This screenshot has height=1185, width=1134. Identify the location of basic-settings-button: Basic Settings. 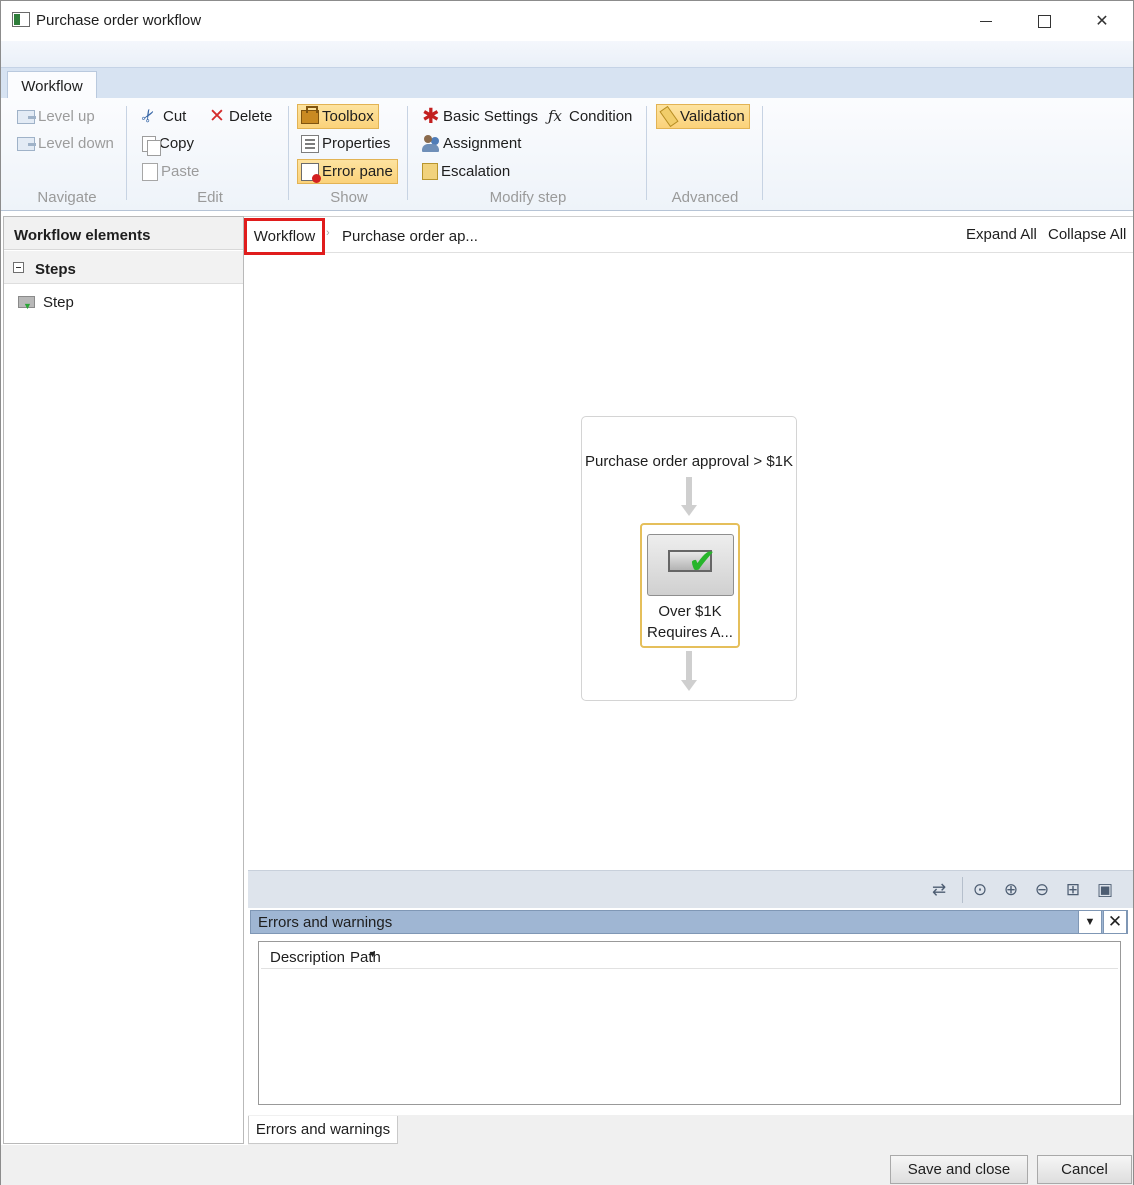
(480, 116).